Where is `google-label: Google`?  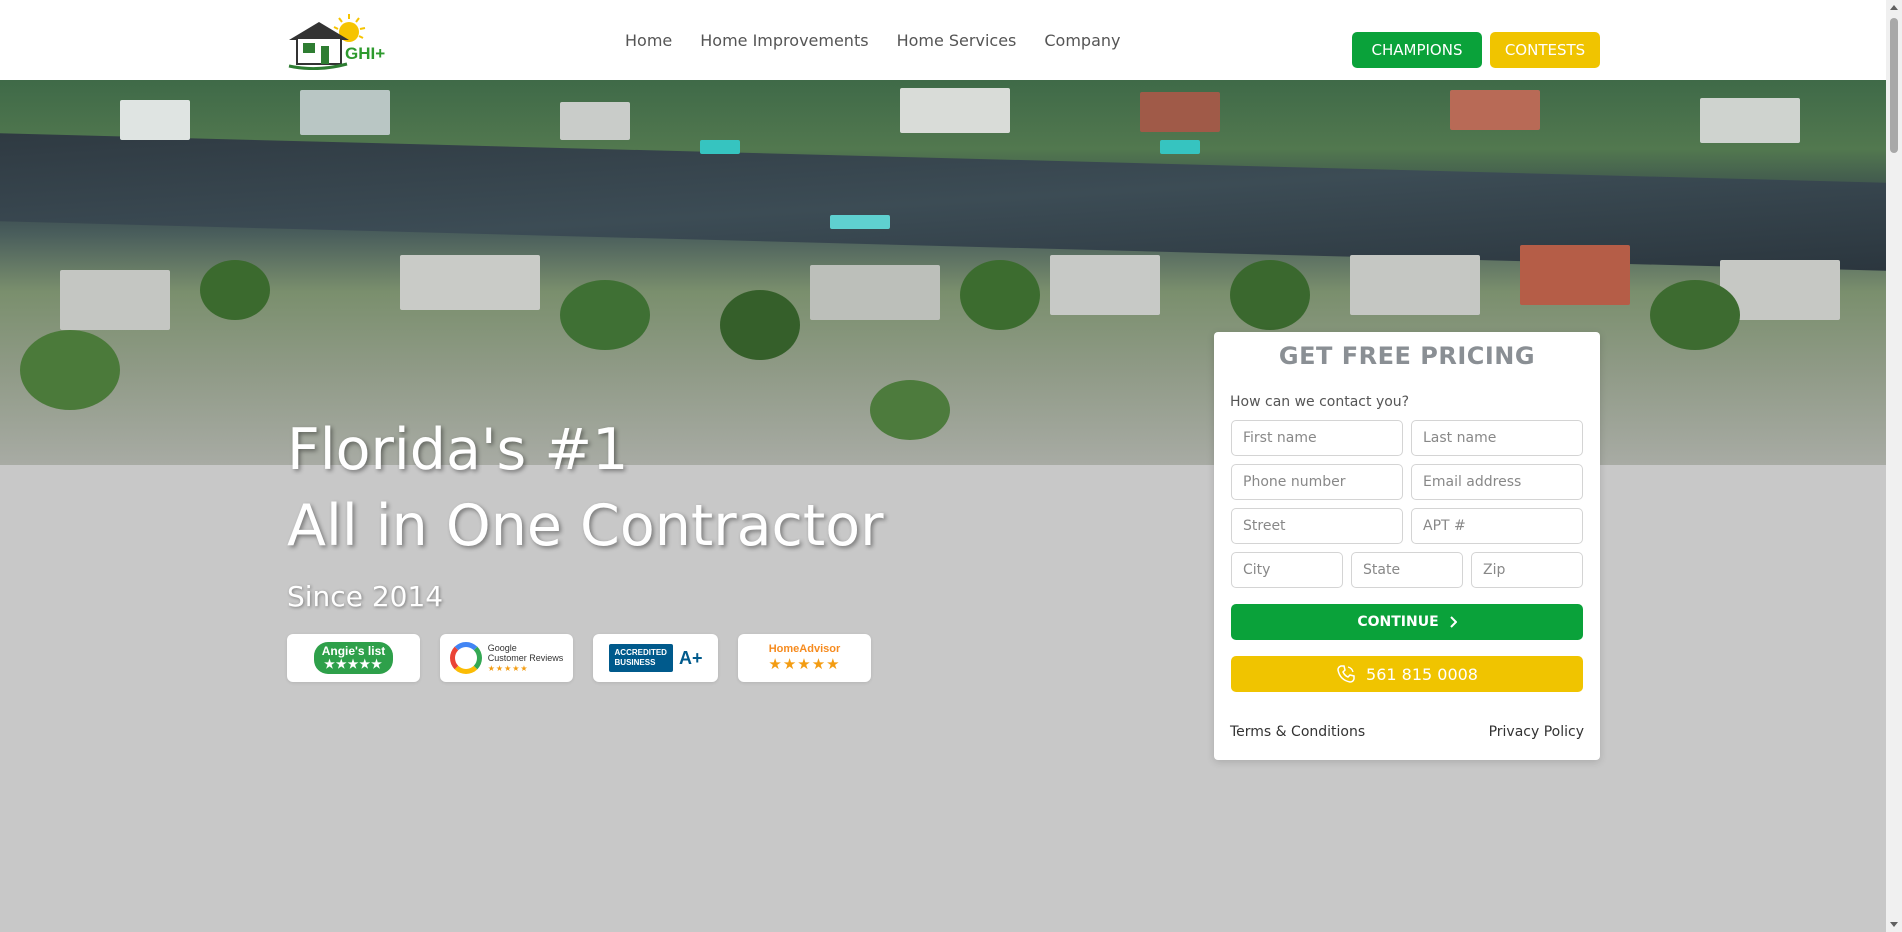
google-label: Google is located at coordinates (502, 647).